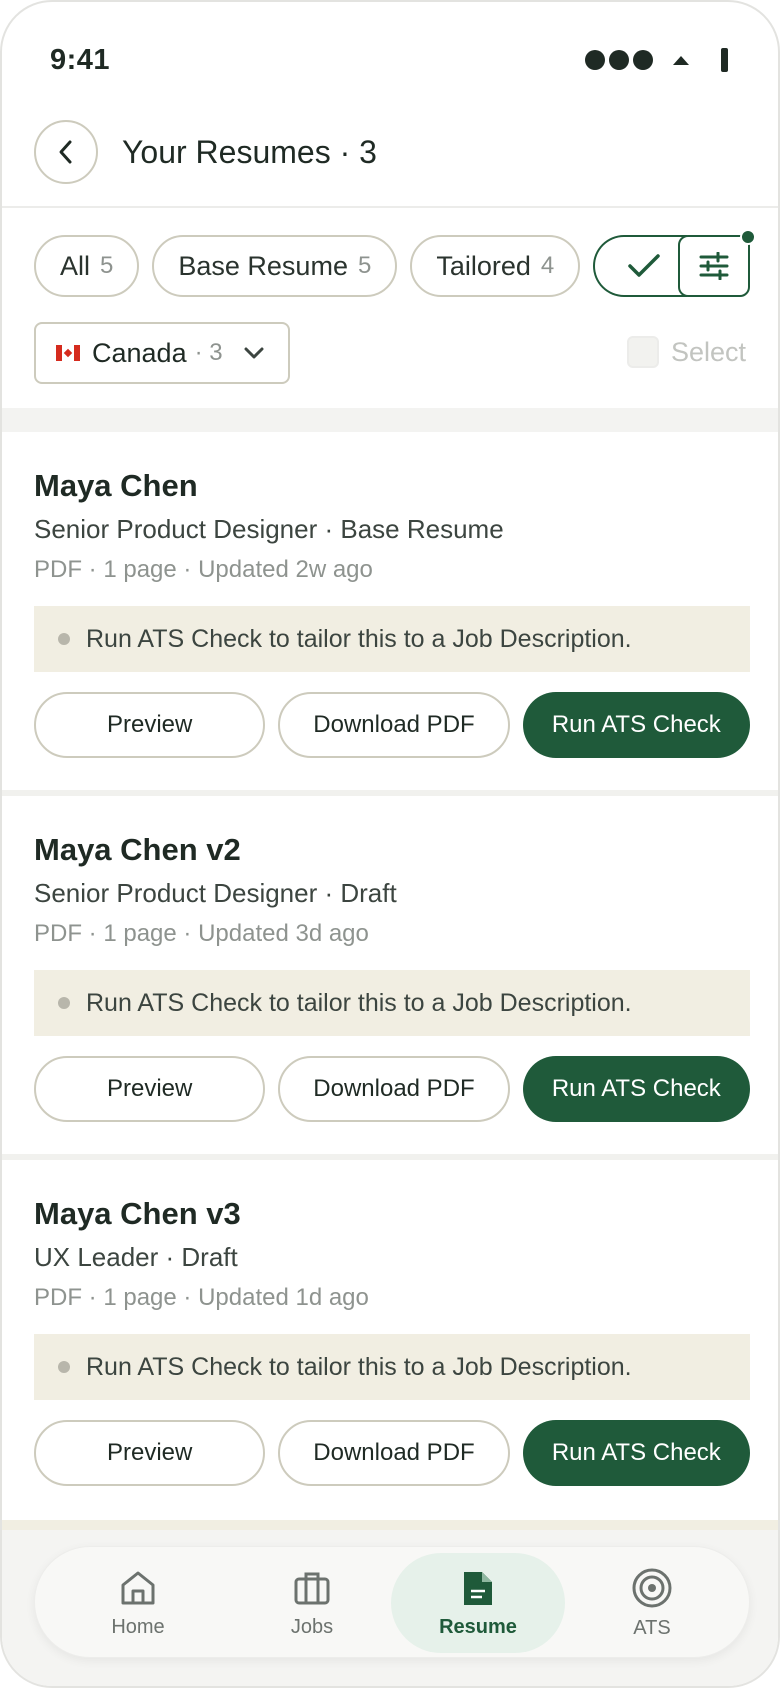 This screenshot has width=780, height=1688. What do you see at coordinates (642, 352) in the screenshot?
I see `select-checkbox` at bounding box center [642, 352].